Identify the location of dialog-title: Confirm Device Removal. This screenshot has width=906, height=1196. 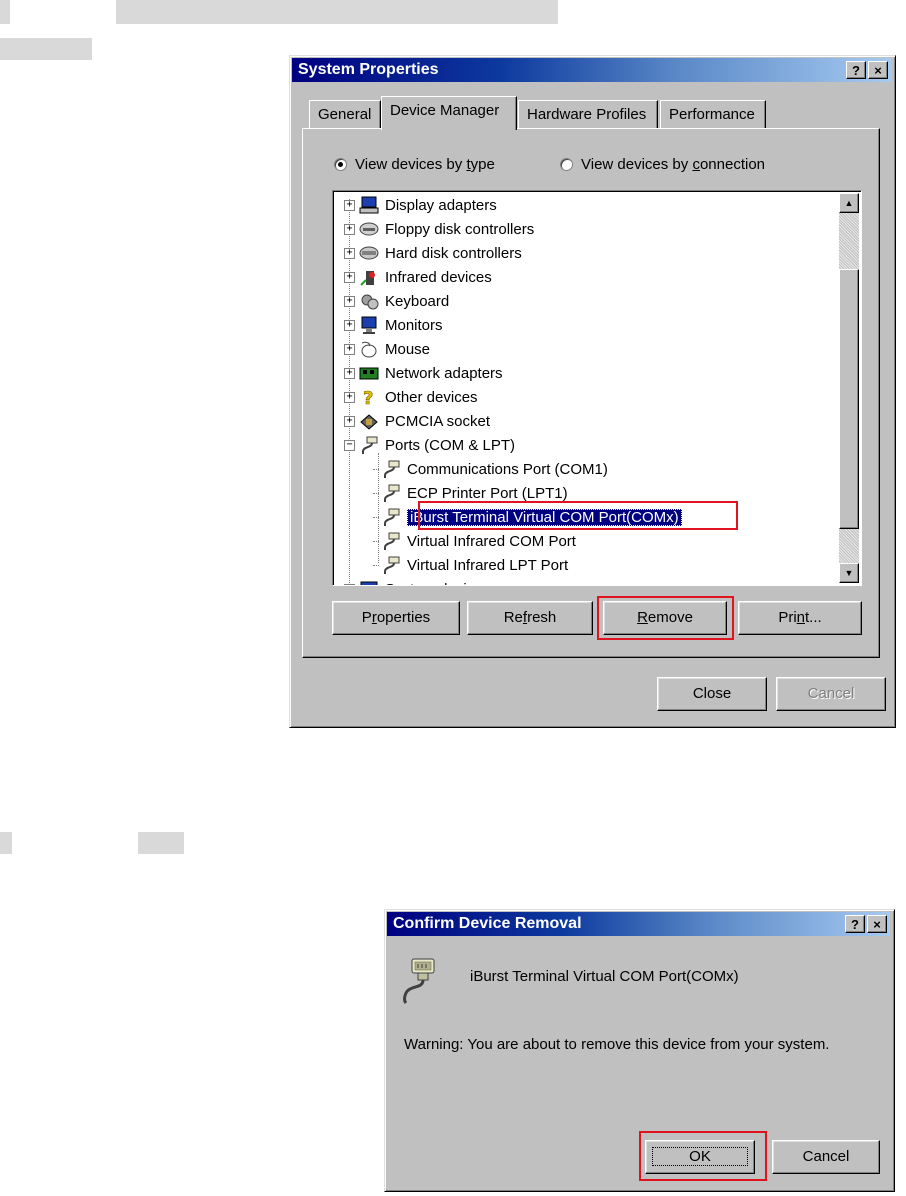
(487, 923).